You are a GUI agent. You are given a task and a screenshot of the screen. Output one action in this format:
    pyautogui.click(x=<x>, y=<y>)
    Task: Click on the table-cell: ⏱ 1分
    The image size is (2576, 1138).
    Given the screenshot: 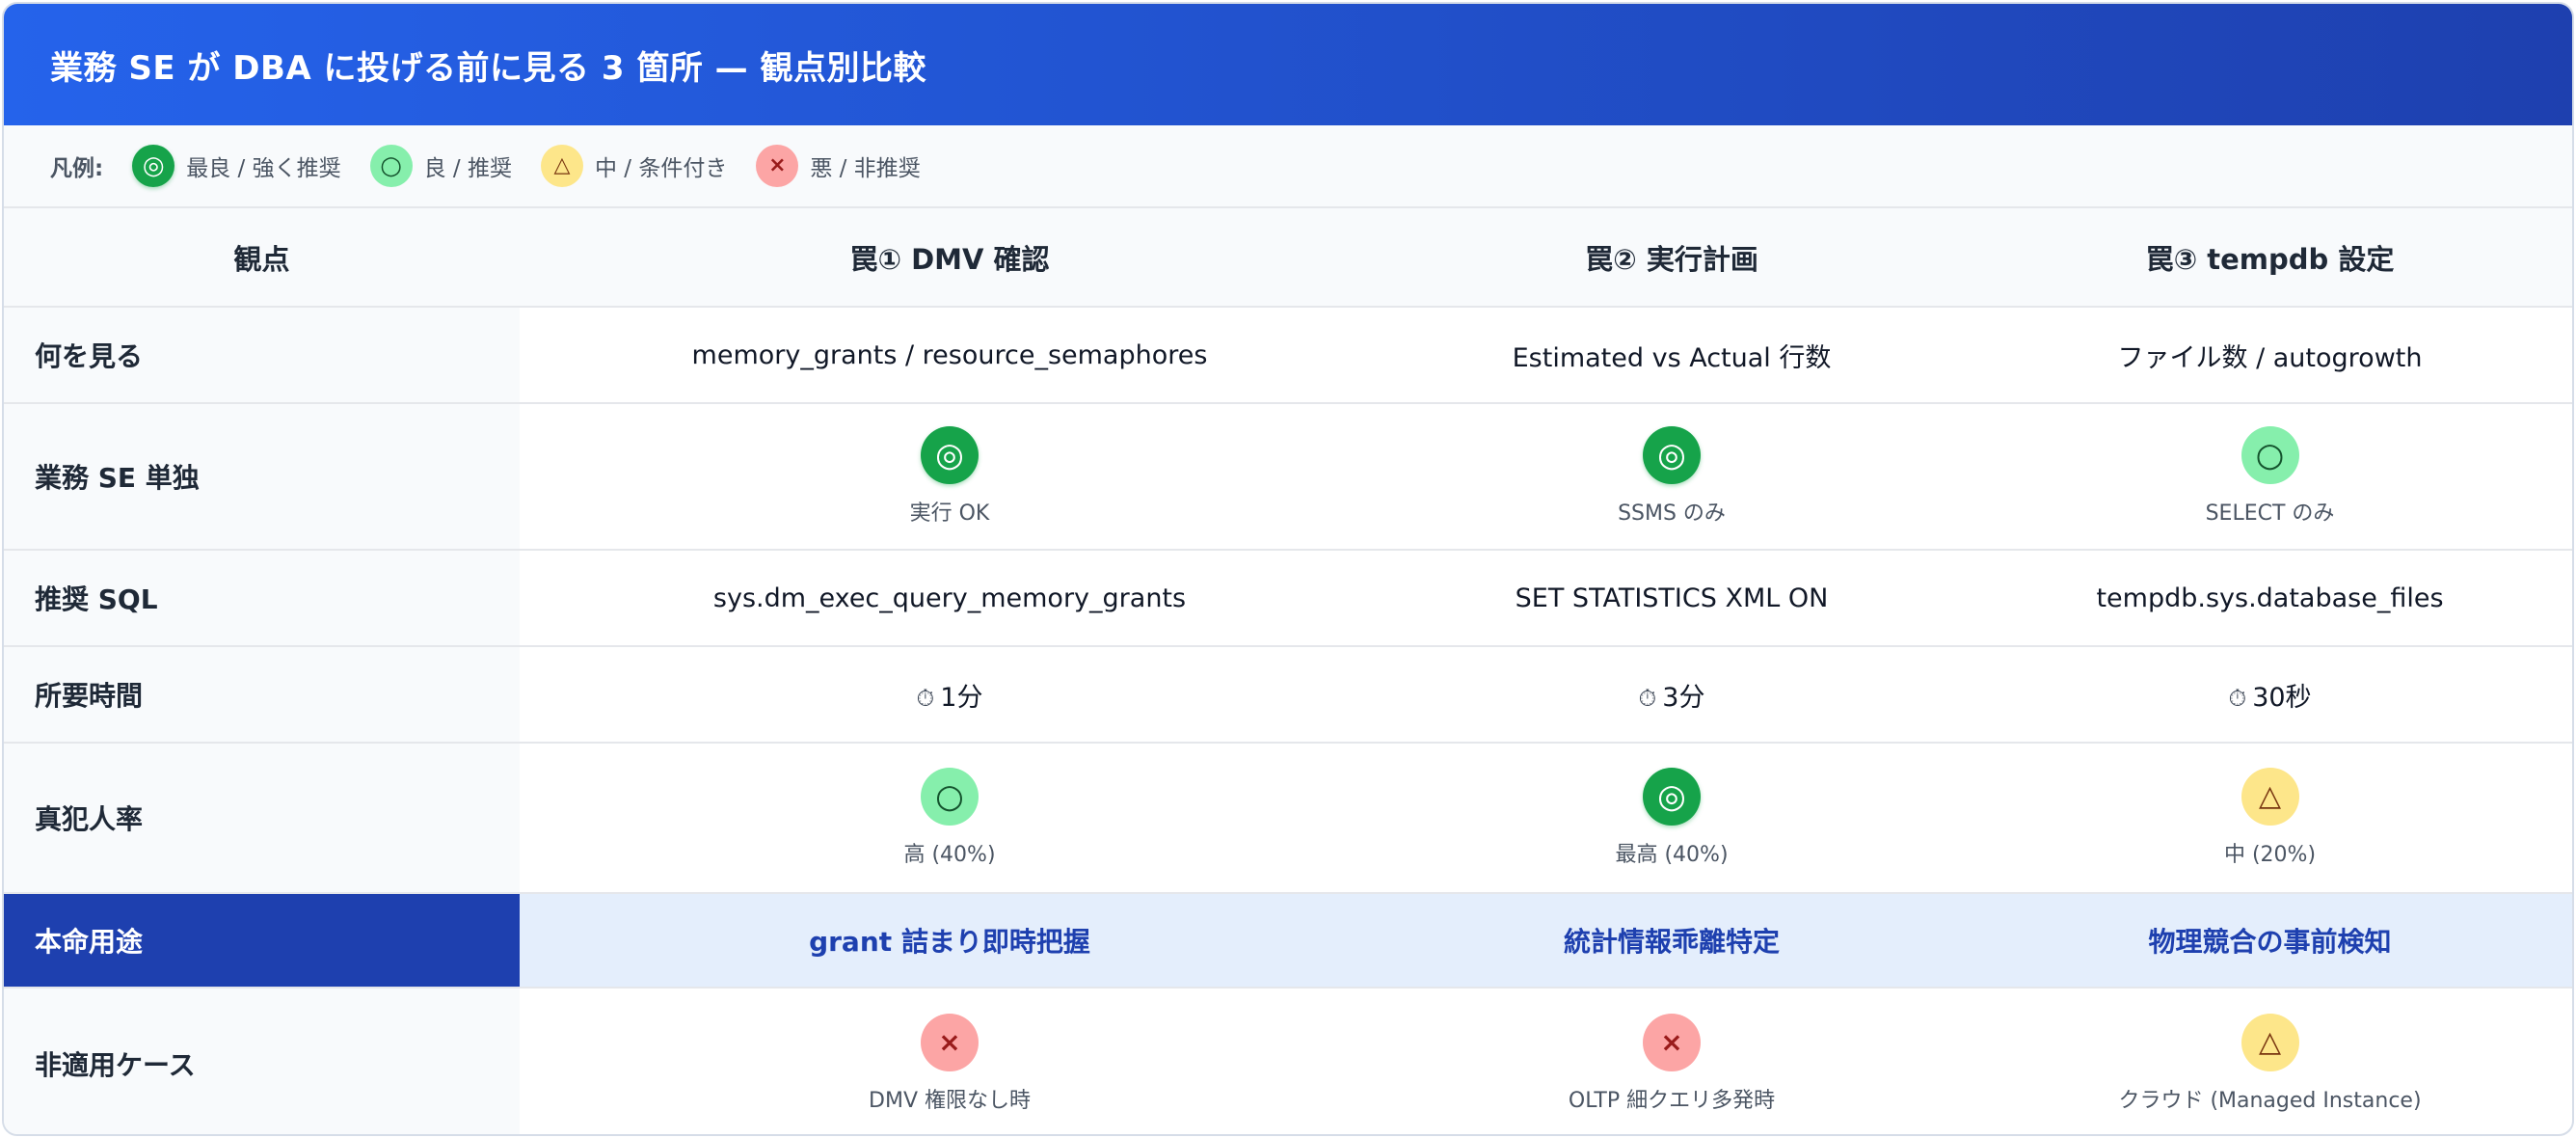 What is the action you would take?
    pyautogui.click(x=950, y=695)
    